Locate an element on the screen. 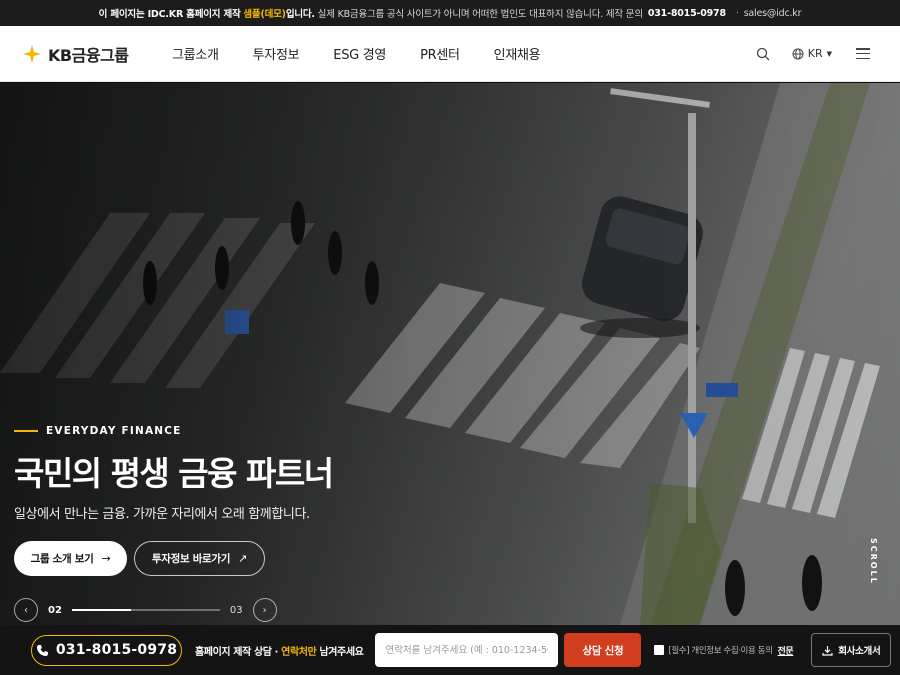 The height and width of the screenshot is (675, 900). agree-checkbox is located at coordinates (659, 650).